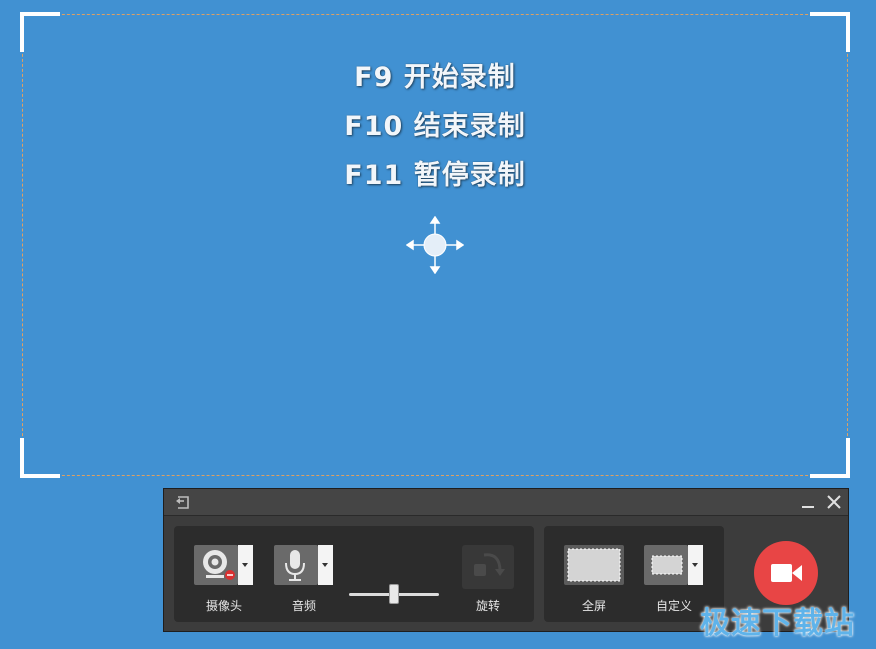  Describe the element at coordinates (506, 502) in the screenshot. I see `toolbar-titlebar` at that location.